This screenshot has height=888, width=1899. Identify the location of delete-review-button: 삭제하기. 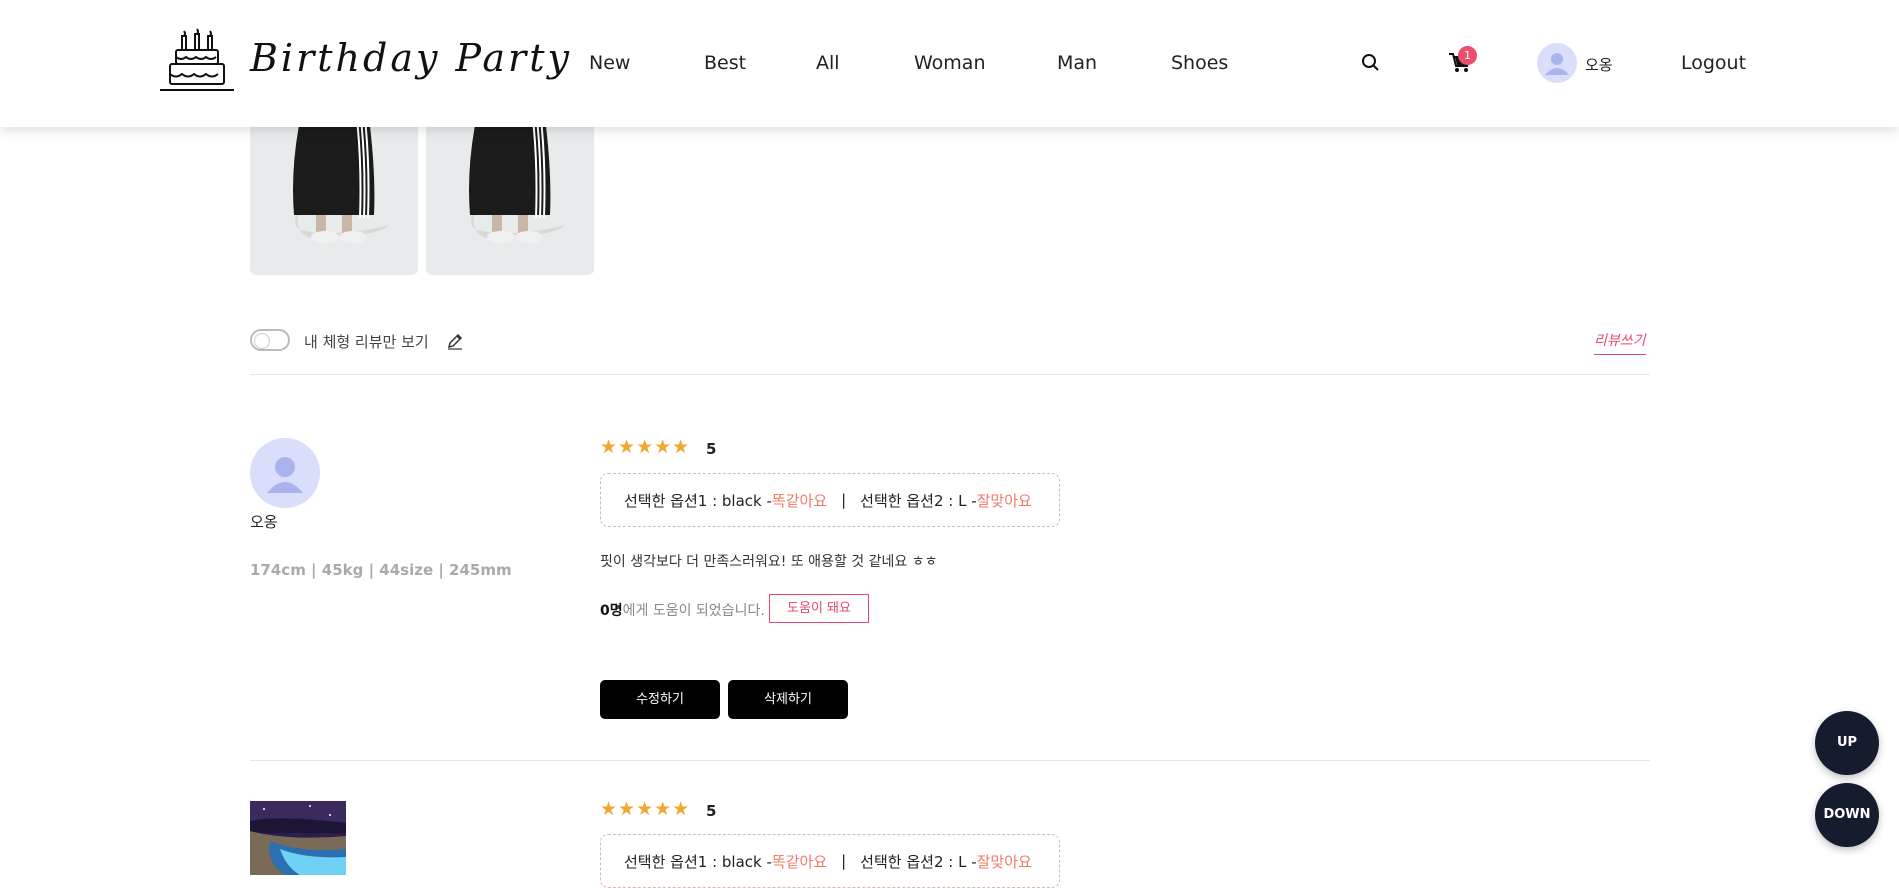
(788, 699).